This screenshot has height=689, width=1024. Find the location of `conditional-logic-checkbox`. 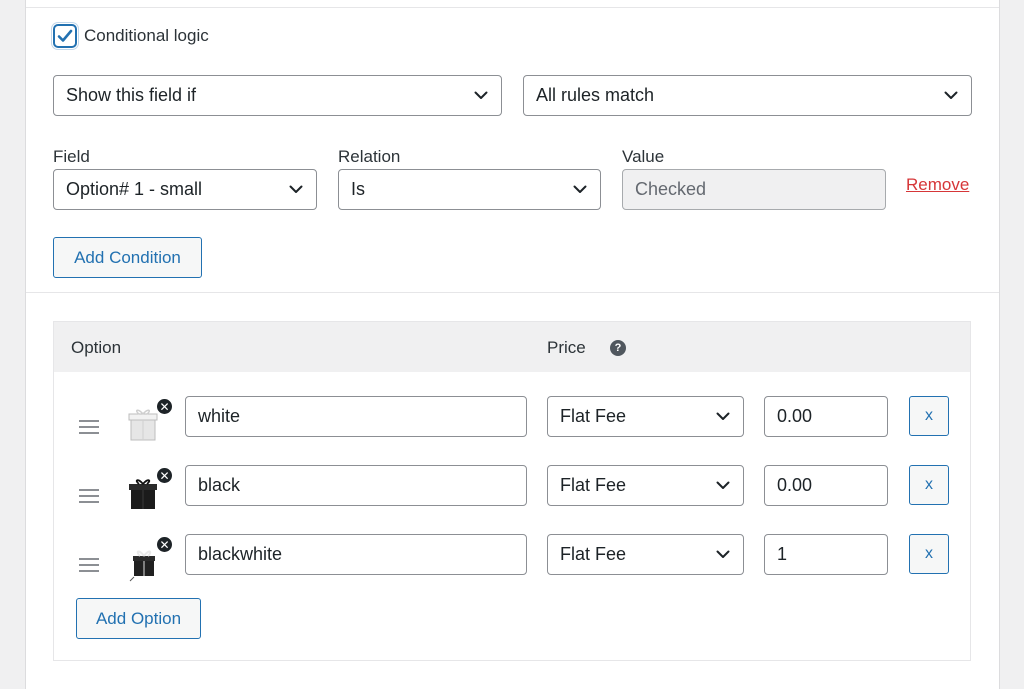

conditional-logic-checkbox is located at coordinates (65, 36).